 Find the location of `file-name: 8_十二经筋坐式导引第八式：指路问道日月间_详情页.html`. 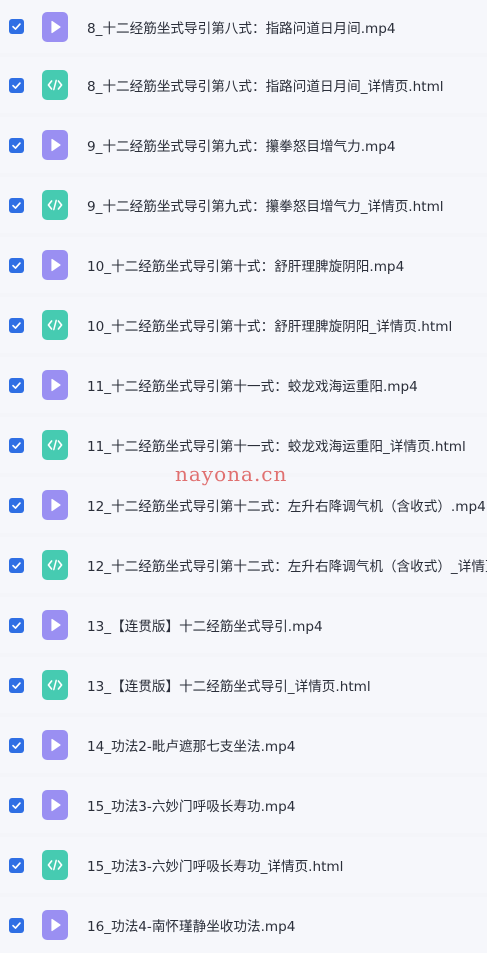

file-name: 8_十二经筋坐式导引第八式：指路问道日月间_详情页.html is located at coordinates (265, 85).